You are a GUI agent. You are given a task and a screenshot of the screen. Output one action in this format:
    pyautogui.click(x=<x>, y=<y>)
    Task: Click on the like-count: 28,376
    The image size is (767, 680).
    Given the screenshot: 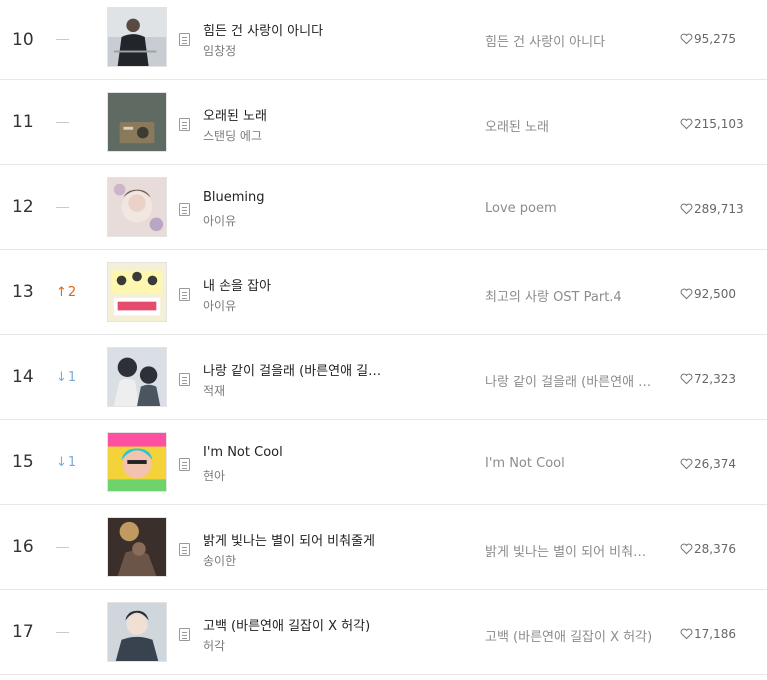 What is the action you would take?
    pyautogui.click(x=715, y=549)
    